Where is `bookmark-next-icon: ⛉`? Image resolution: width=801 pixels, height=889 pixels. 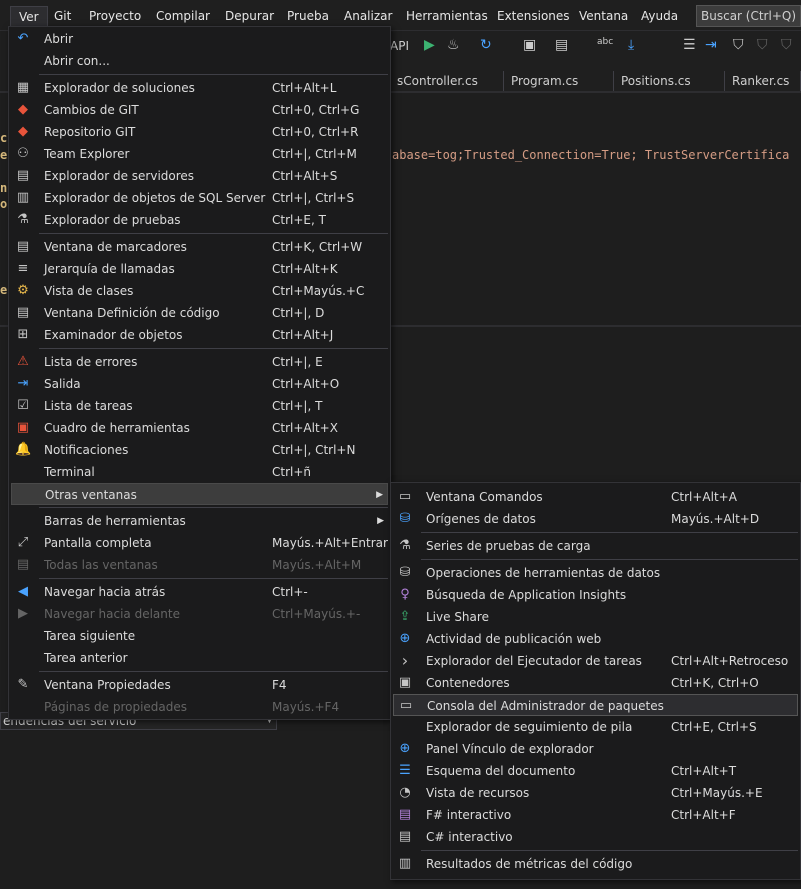 bookmark-next-icon: ⛉ is located at coordinates (786, 45).